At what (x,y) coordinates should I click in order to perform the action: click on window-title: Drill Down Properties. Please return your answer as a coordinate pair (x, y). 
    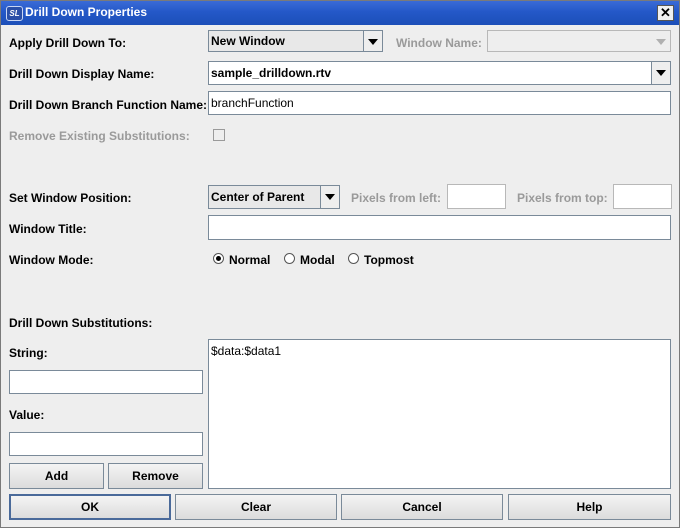
    Looking at the image, I should click on (86, 12).